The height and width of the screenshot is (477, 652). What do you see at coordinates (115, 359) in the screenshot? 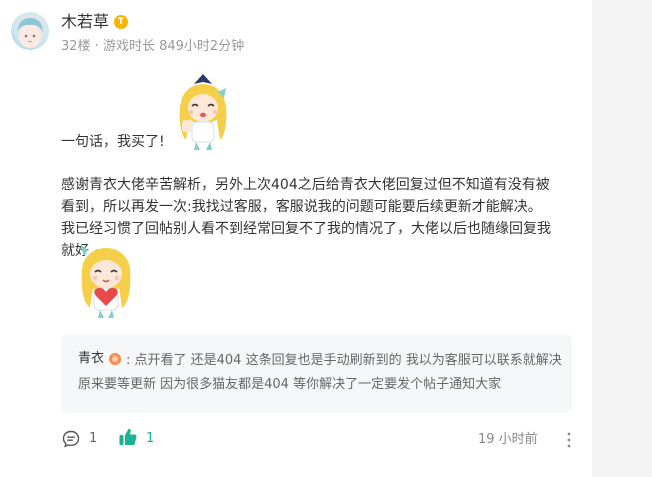
I see `reply-author-badge-icon` at bounding box center [115, 359].